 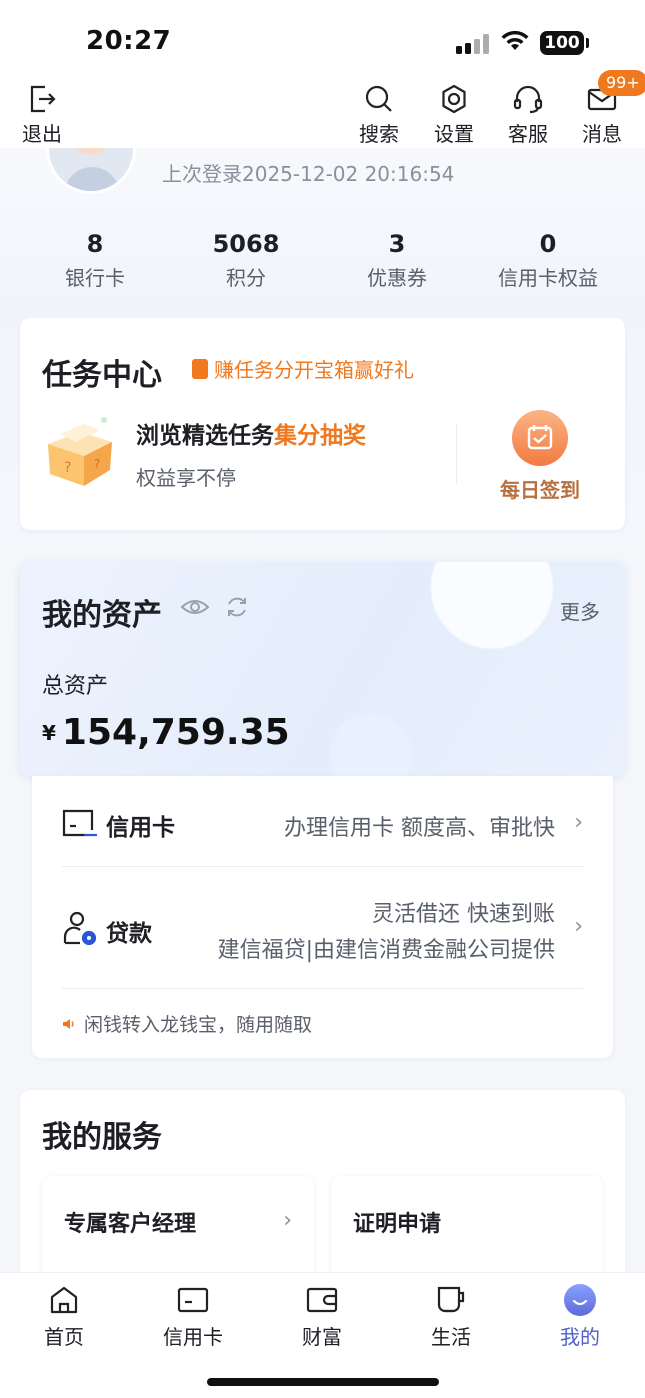 I want to click on loan-desc-1: 灵活借还 快速到账, so click(x=463, y=914).